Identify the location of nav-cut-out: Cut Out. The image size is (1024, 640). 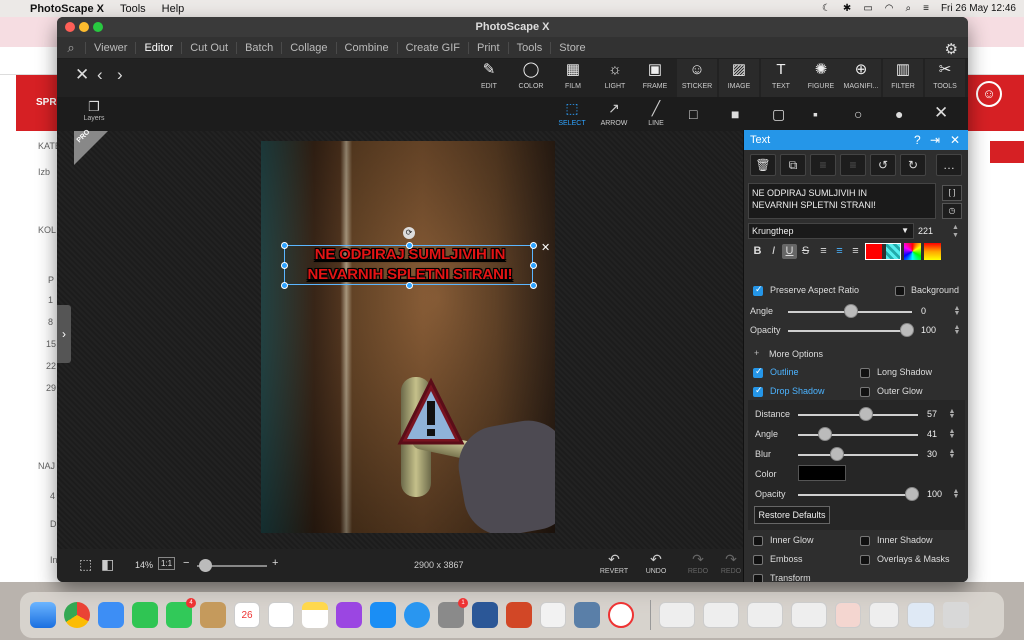
(208, 47).